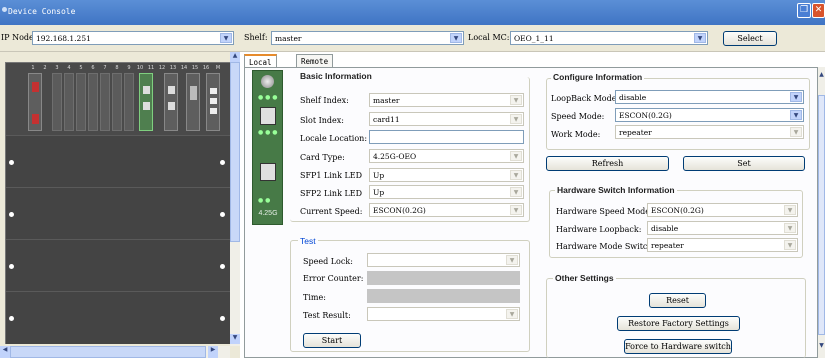  Describe the element at coordinates (260, 65) in the screenshot. I see `tab-local-card: Local Card` at that location.